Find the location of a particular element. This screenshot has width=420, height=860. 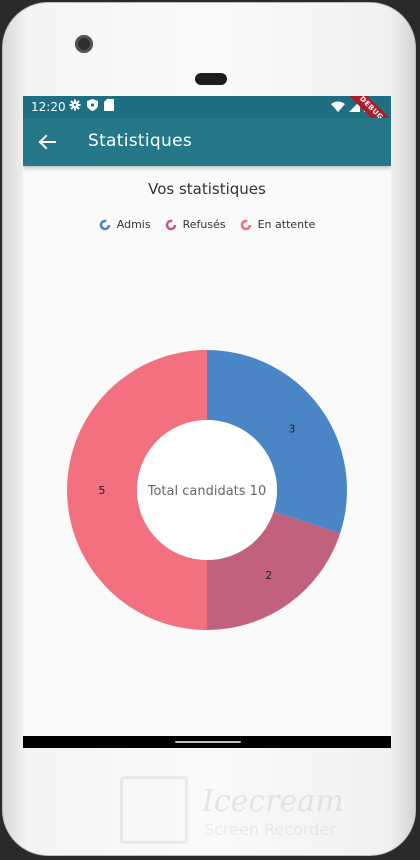

donut-center-label: Total candidats 10 is located at coordinates (206, 491).